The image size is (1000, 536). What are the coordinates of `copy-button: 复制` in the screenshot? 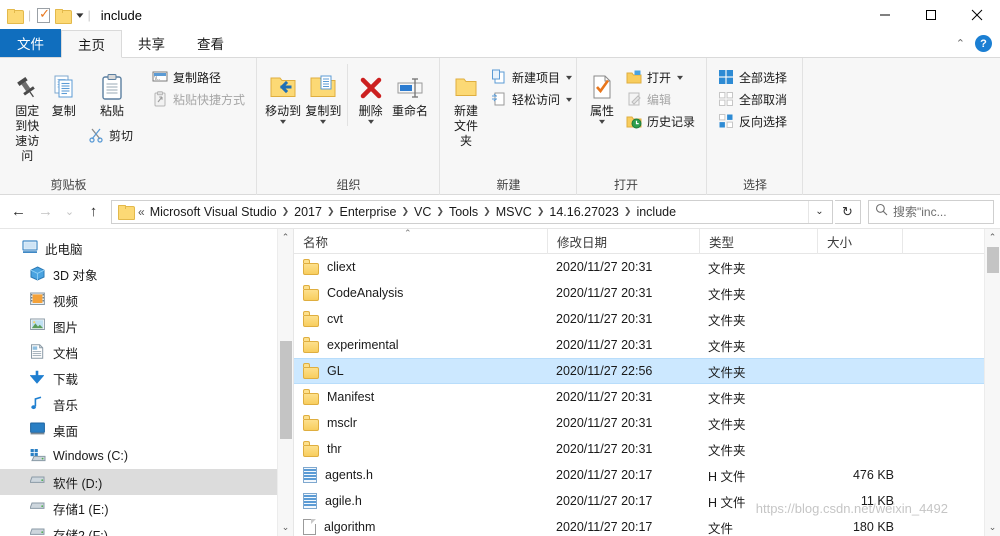 It's located at (63, 93).